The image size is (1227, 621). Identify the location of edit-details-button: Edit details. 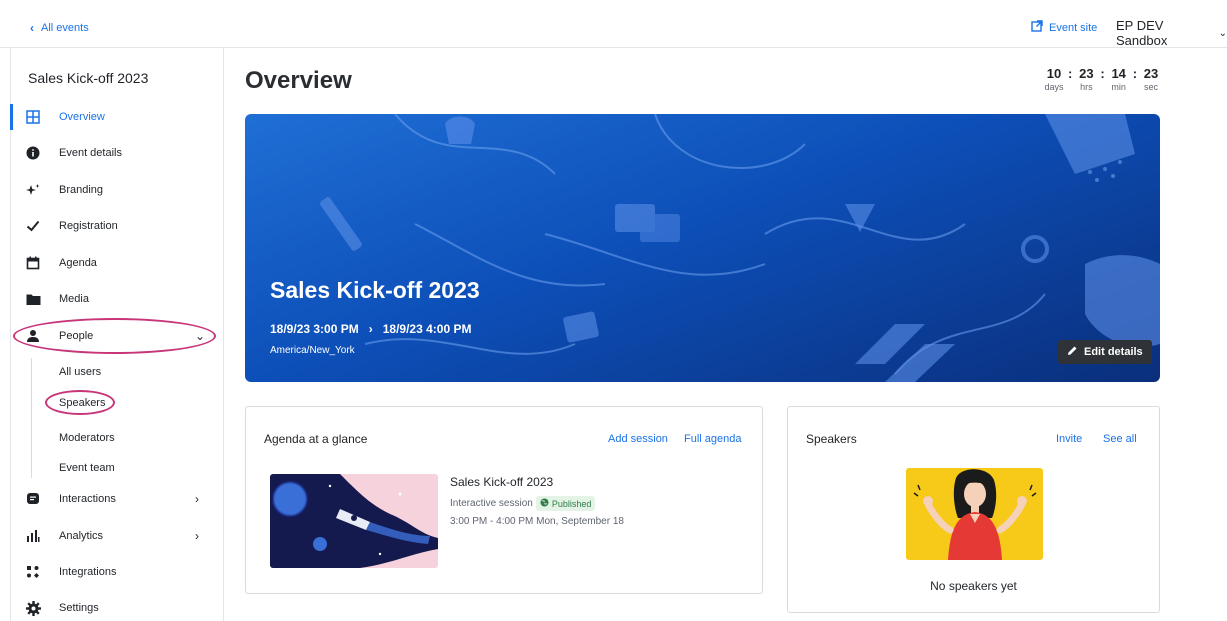
(1105, 352).